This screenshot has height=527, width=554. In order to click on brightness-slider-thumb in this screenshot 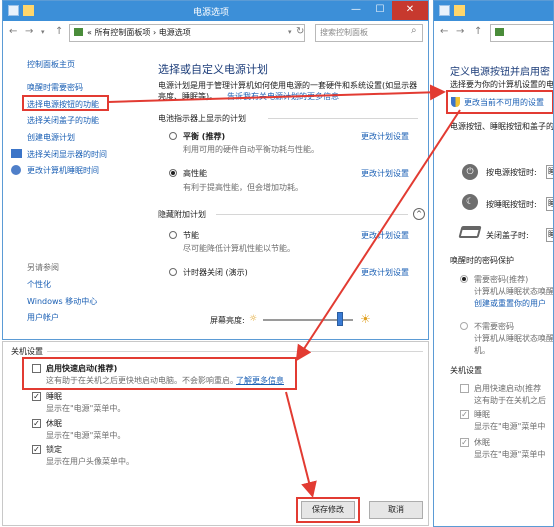, I will do `click(340, 319)`.